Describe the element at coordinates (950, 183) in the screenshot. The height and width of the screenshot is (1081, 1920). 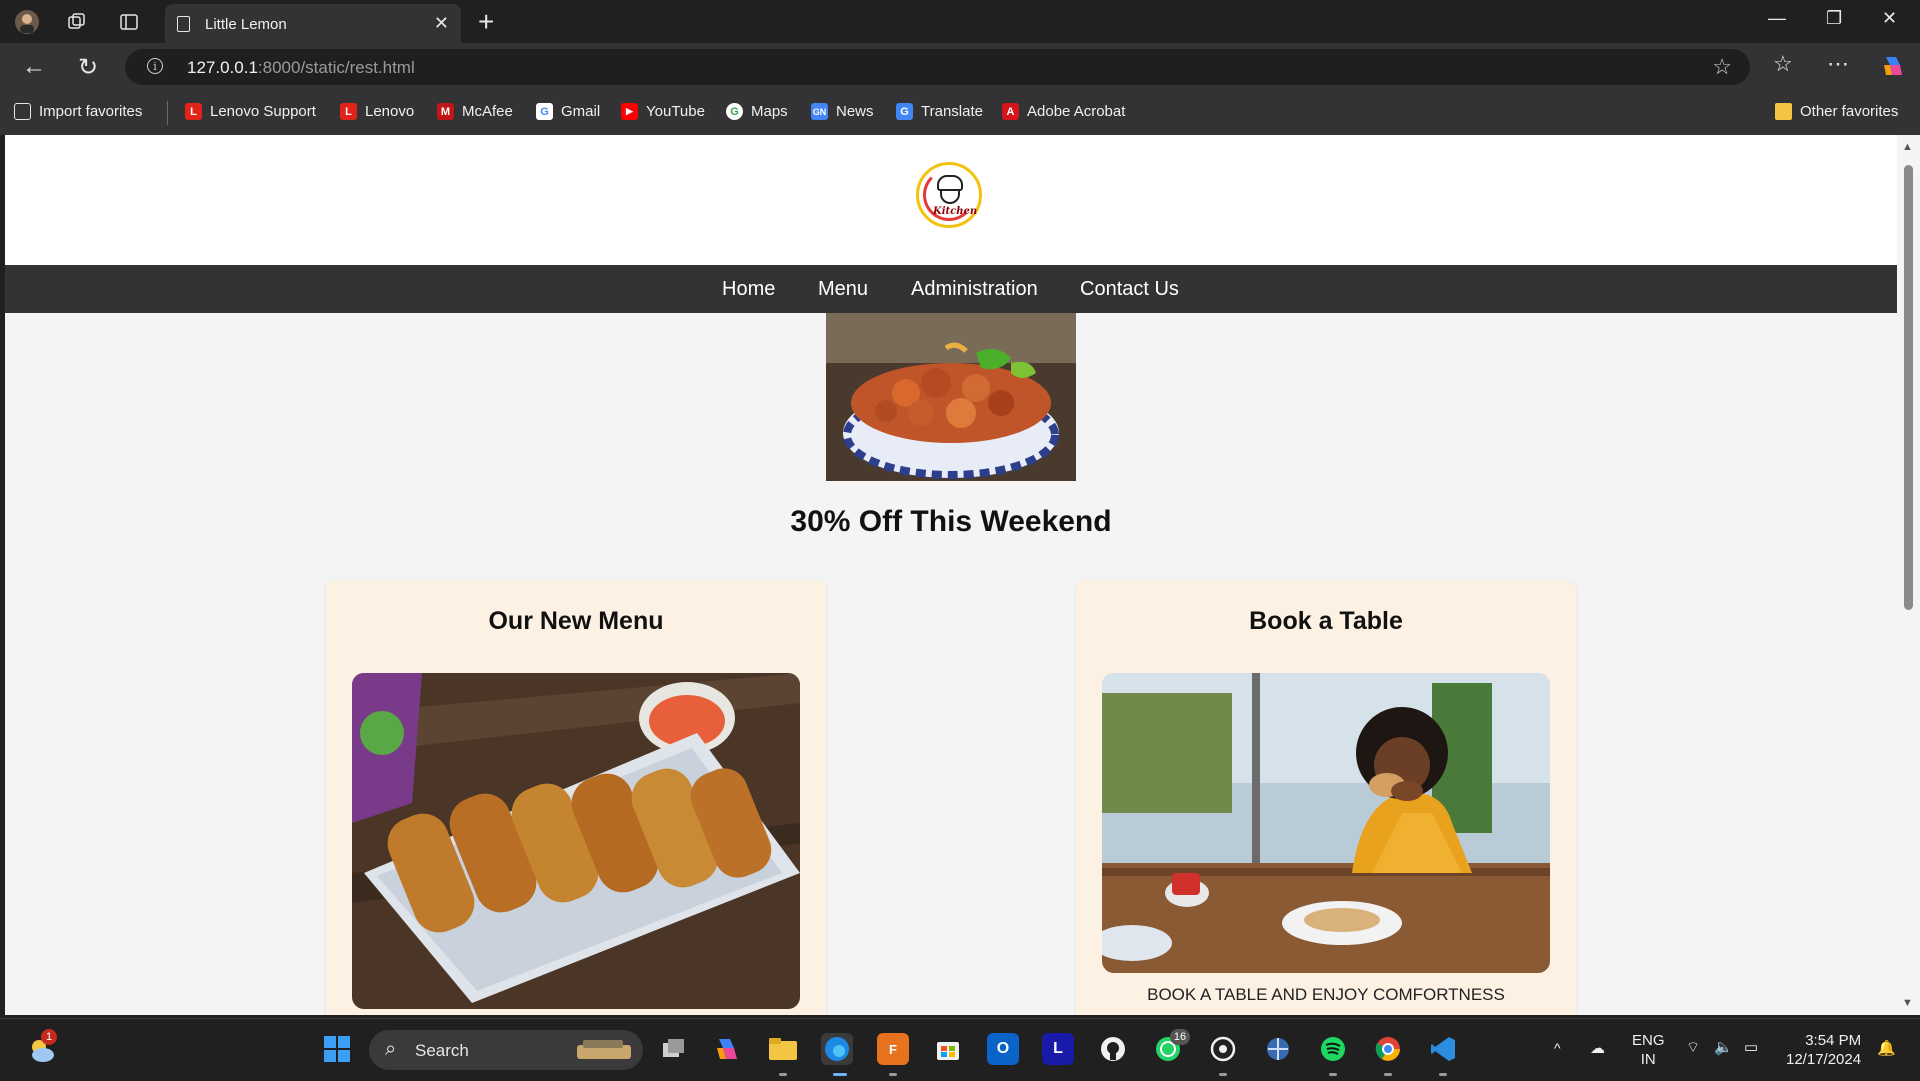
I see `chef-hat-icon` at that location.